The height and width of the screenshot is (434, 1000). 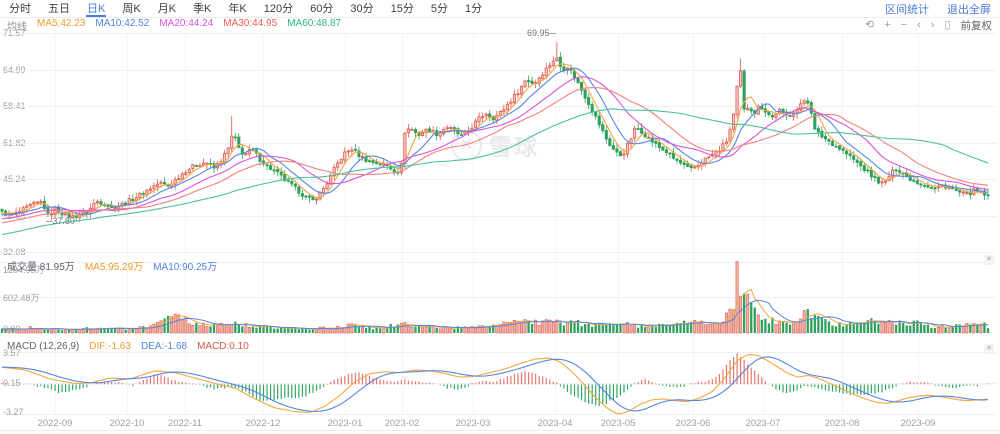 I want to click on x-axis-tick: 2023-05, so click(x=618, y=423).